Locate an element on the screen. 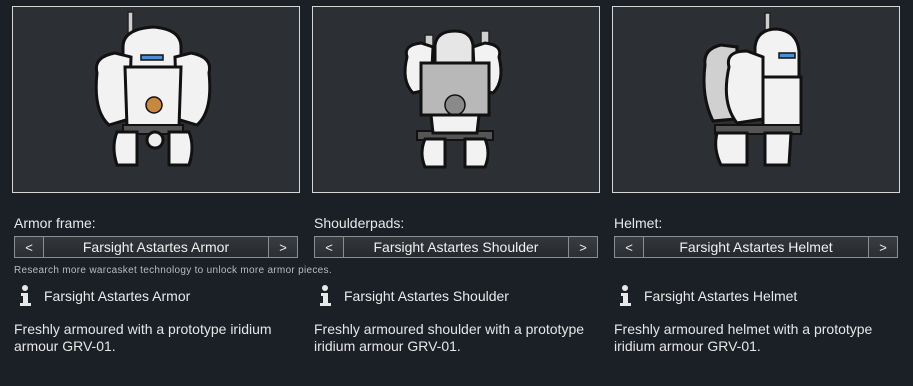 Image resolution: width=913 pixels, height=386 pixels. helmet-selector: < Farsight Astartes Helmet > is located at coordinates (756, 247).